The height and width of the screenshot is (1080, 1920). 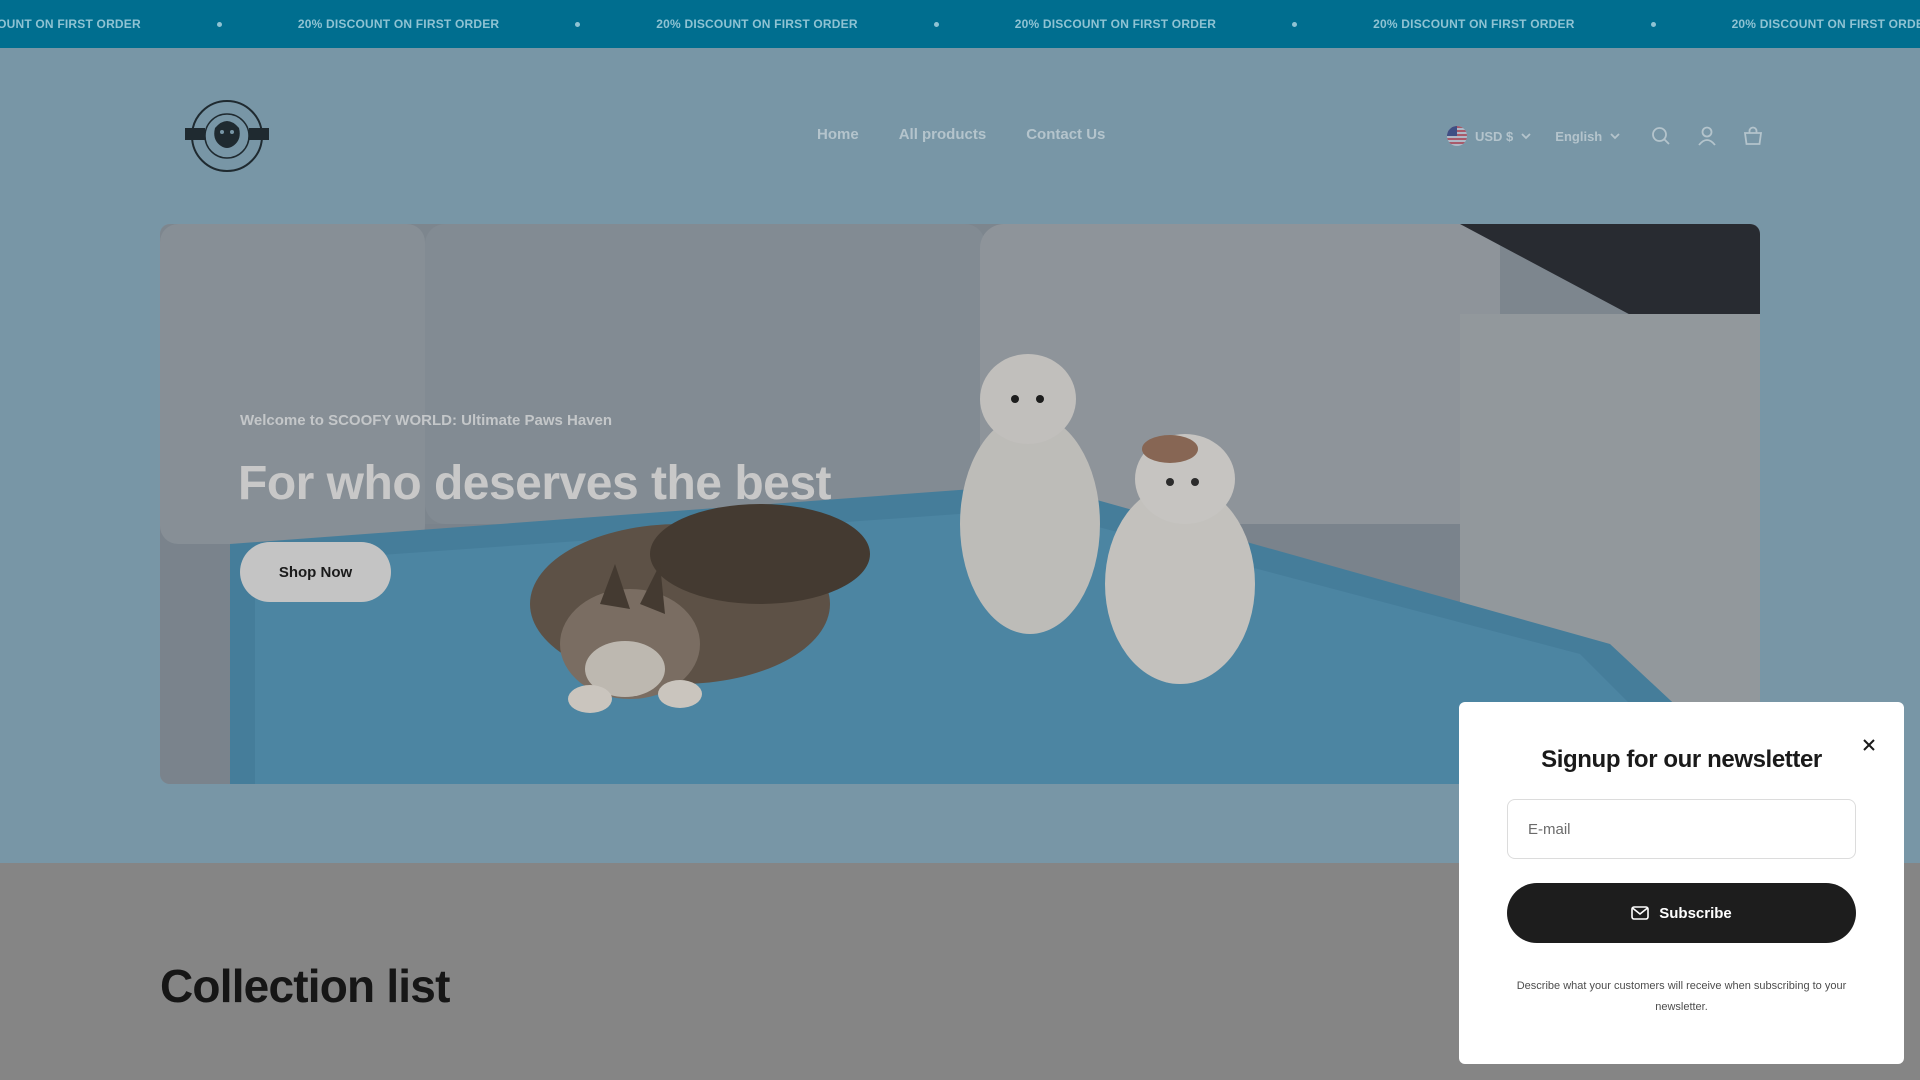 What do you see at coordinates (535, 483) in the screenshot?
I see `hero-title: For who deserves the best` at bounding box center [535, 483].